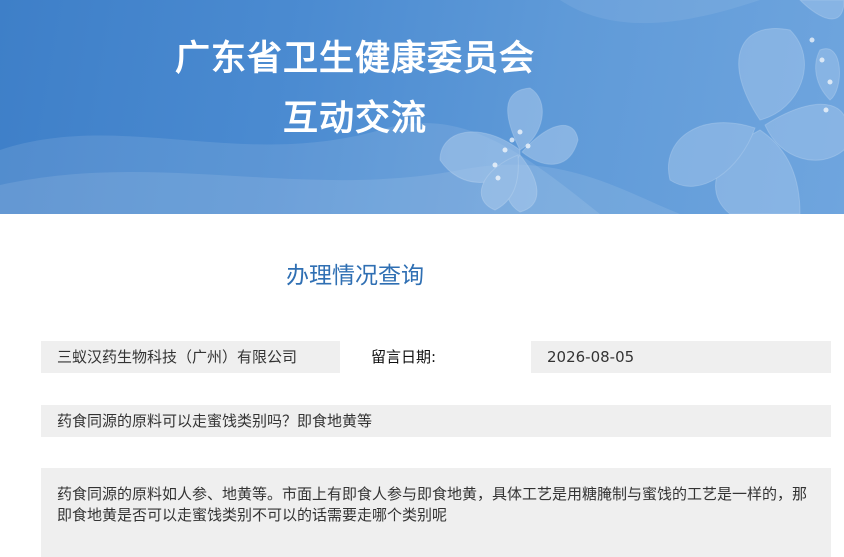 This screenshot has height=557, width=844. I want to click on page-title: 办理情况查询, so click(355, 276).